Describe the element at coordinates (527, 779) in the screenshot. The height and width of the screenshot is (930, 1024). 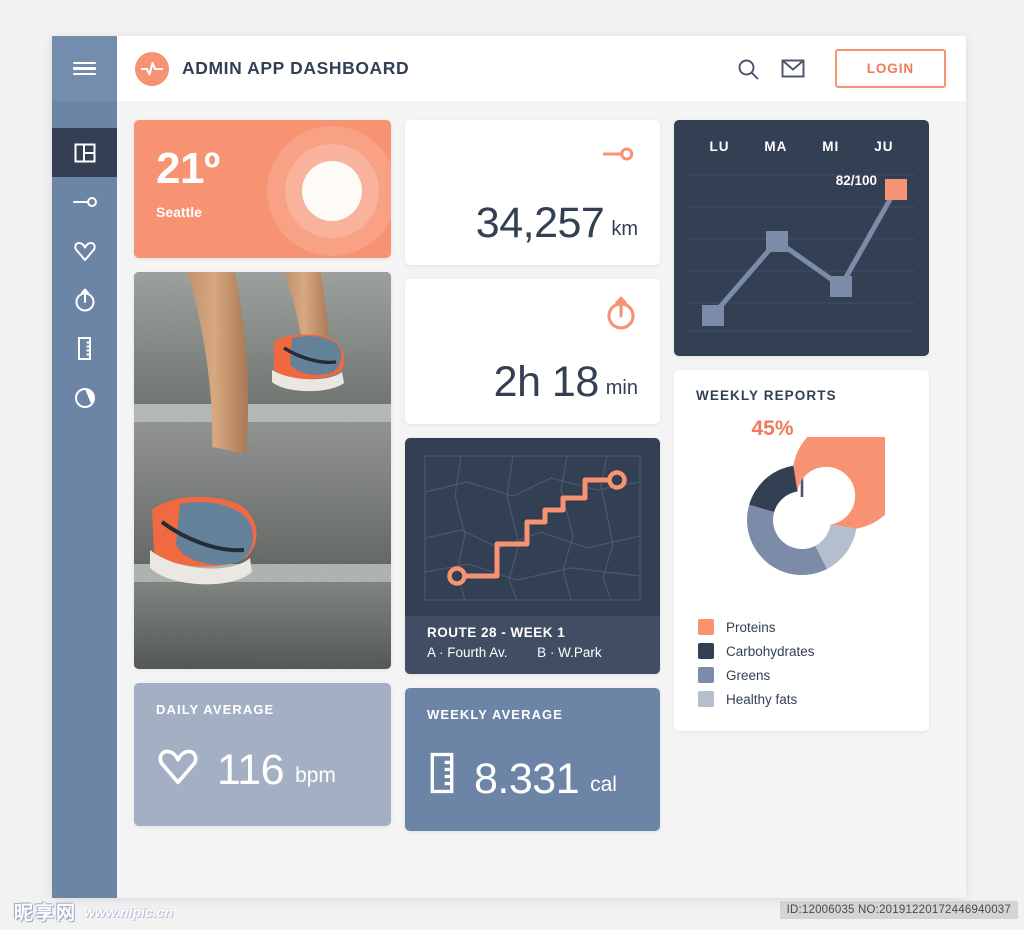
I see `weekly-average-value: 8.331` at that location.